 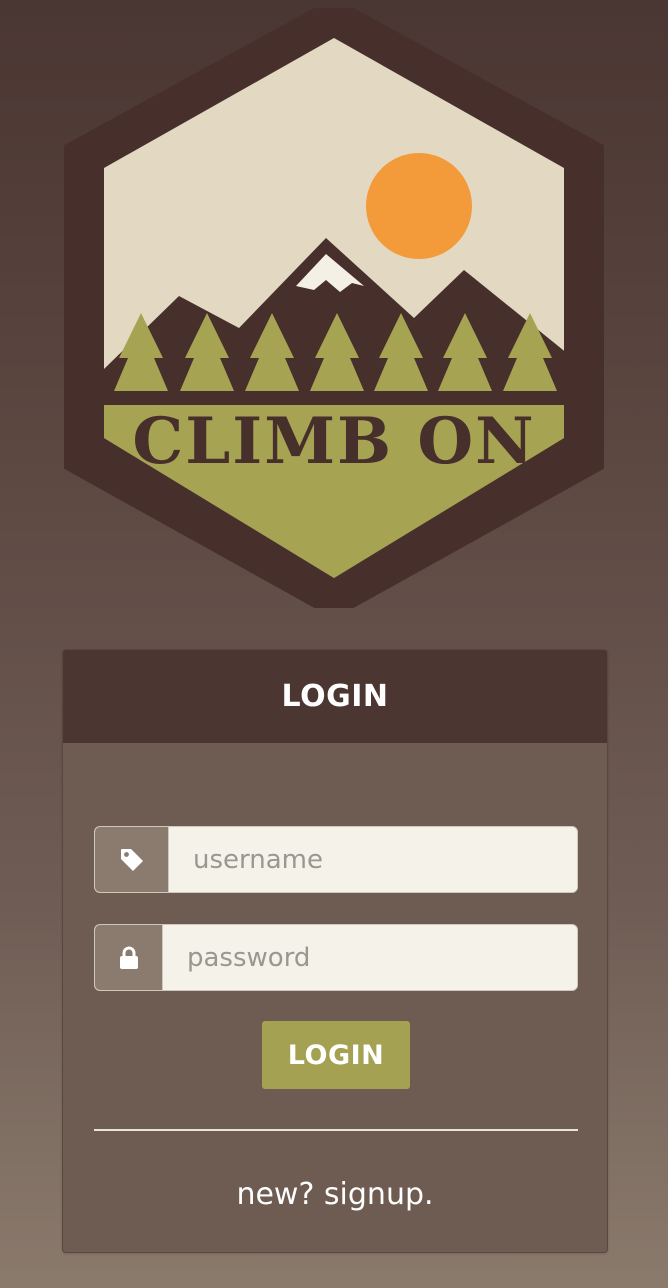 I want to click on logo-sun, so click(x=419, y=206).